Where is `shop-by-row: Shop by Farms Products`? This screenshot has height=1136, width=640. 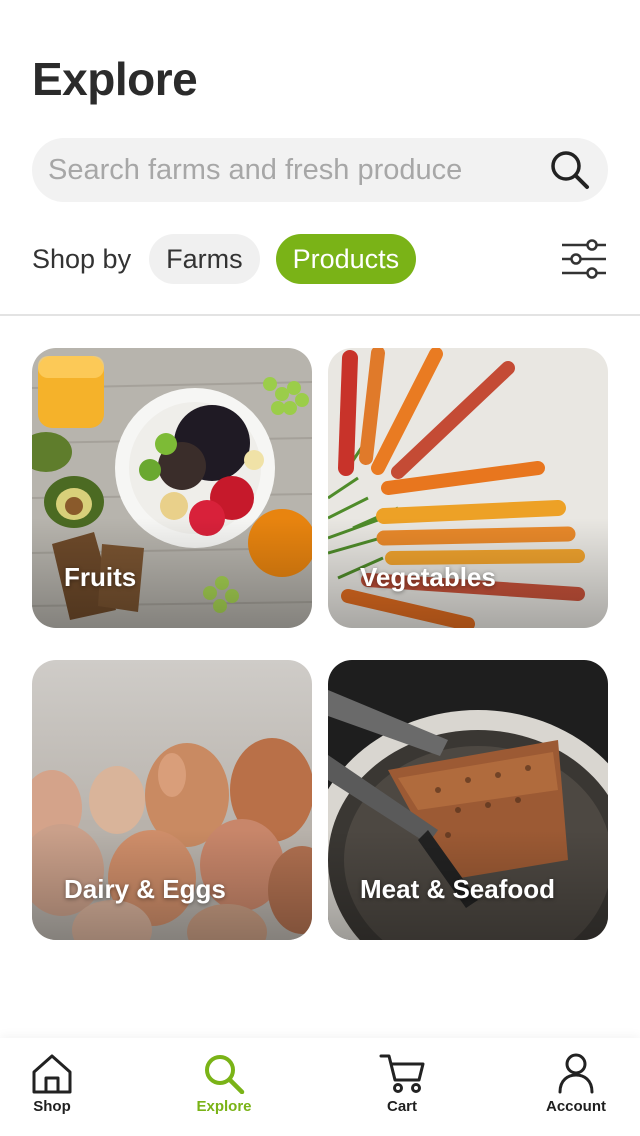 shop-by-row: Shop by Farms Products is located at coordinates (320, 259).